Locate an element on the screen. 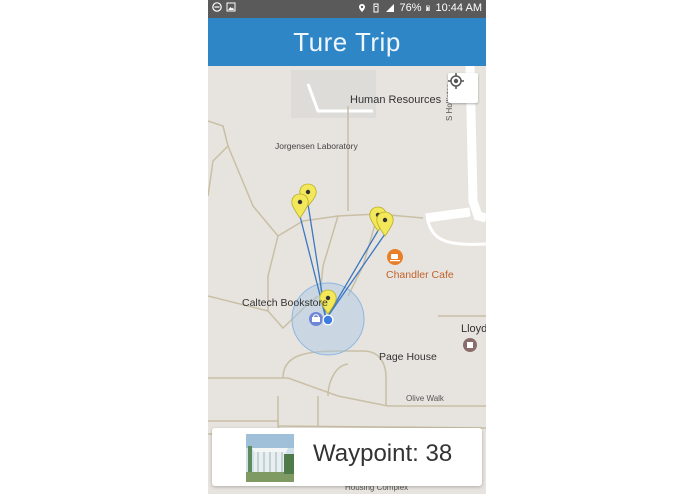  label-chandler-cafe: Chandler Cafe is located at coordinates (420, 275).